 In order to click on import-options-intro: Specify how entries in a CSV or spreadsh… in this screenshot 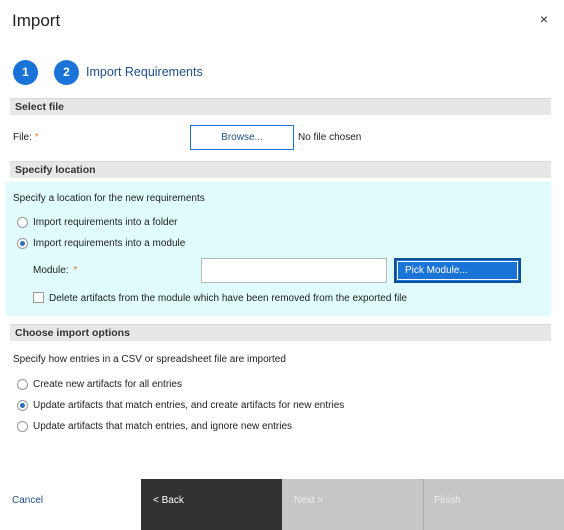, I will do `click(149, 359)`.